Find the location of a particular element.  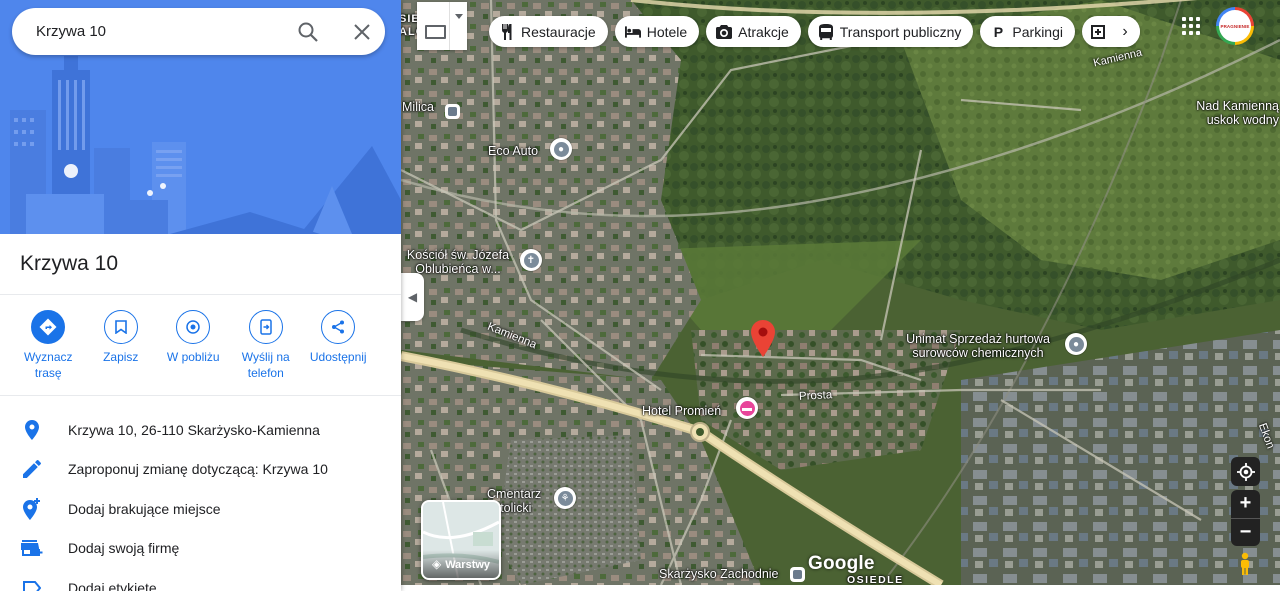

account-avatar-text: PRAGNIENIE is located at coordinates (1235, 26).